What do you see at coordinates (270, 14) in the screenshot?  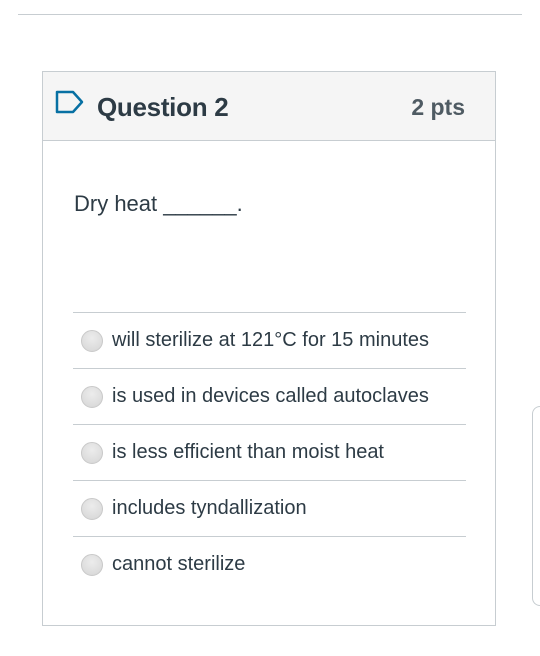 I see `top-divider` at bounding box center [270, 14].